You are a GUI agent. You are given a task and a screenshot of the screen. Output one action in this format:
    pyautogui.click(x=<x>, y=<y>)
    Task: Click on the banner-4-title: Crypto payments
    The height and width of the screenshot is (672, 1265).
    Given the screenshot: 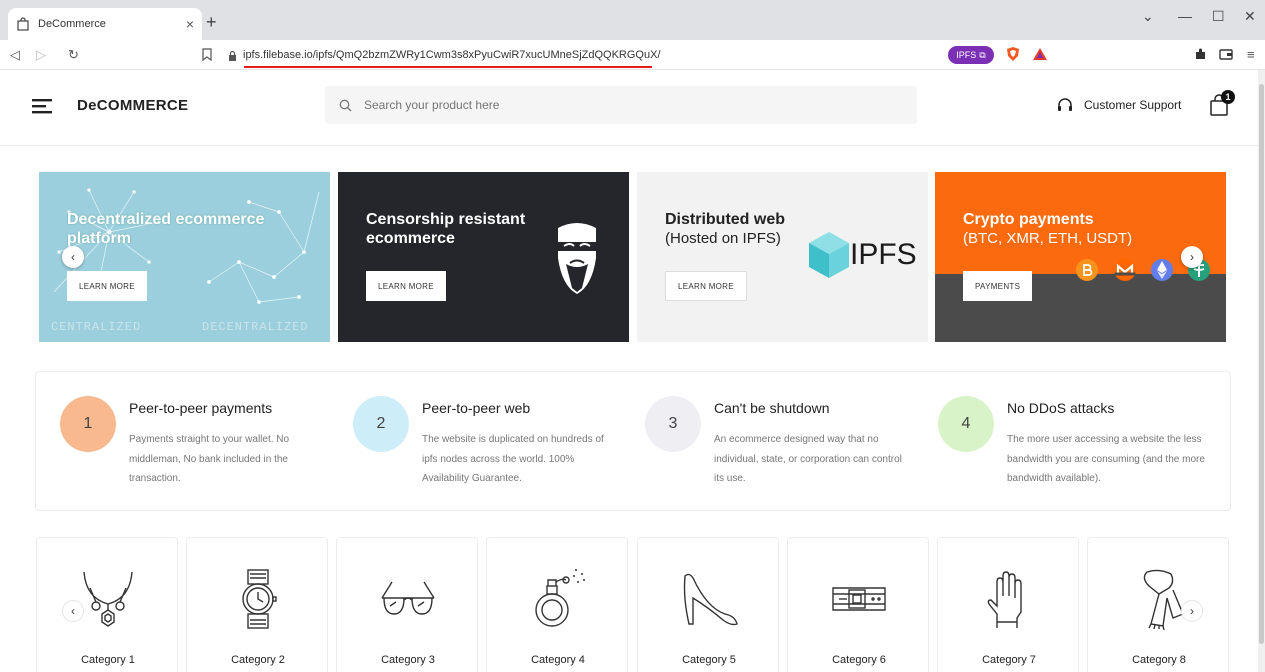 What is the action you would take?
    pyautogui.click(x=1028, y=219)
    